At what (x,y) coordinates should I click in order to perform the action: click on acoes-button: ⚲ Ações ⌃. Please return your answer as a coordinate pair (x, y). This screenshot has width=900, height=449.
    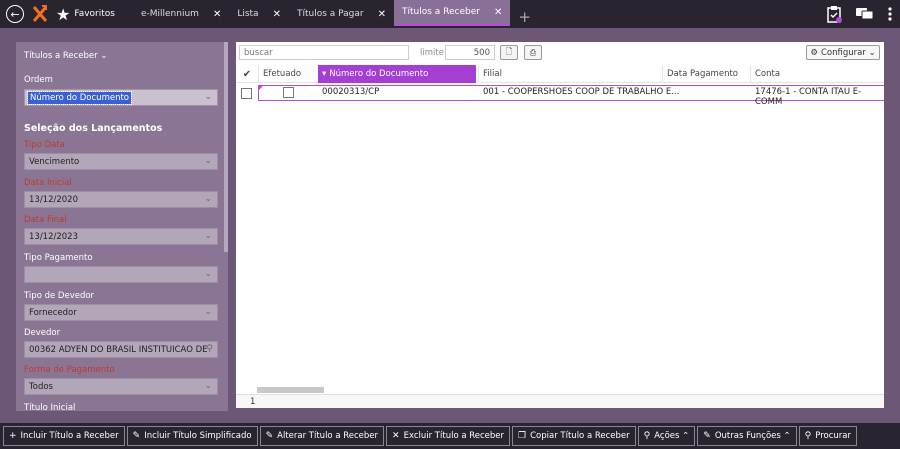
    Looking at the image, I should click on (666, 436).